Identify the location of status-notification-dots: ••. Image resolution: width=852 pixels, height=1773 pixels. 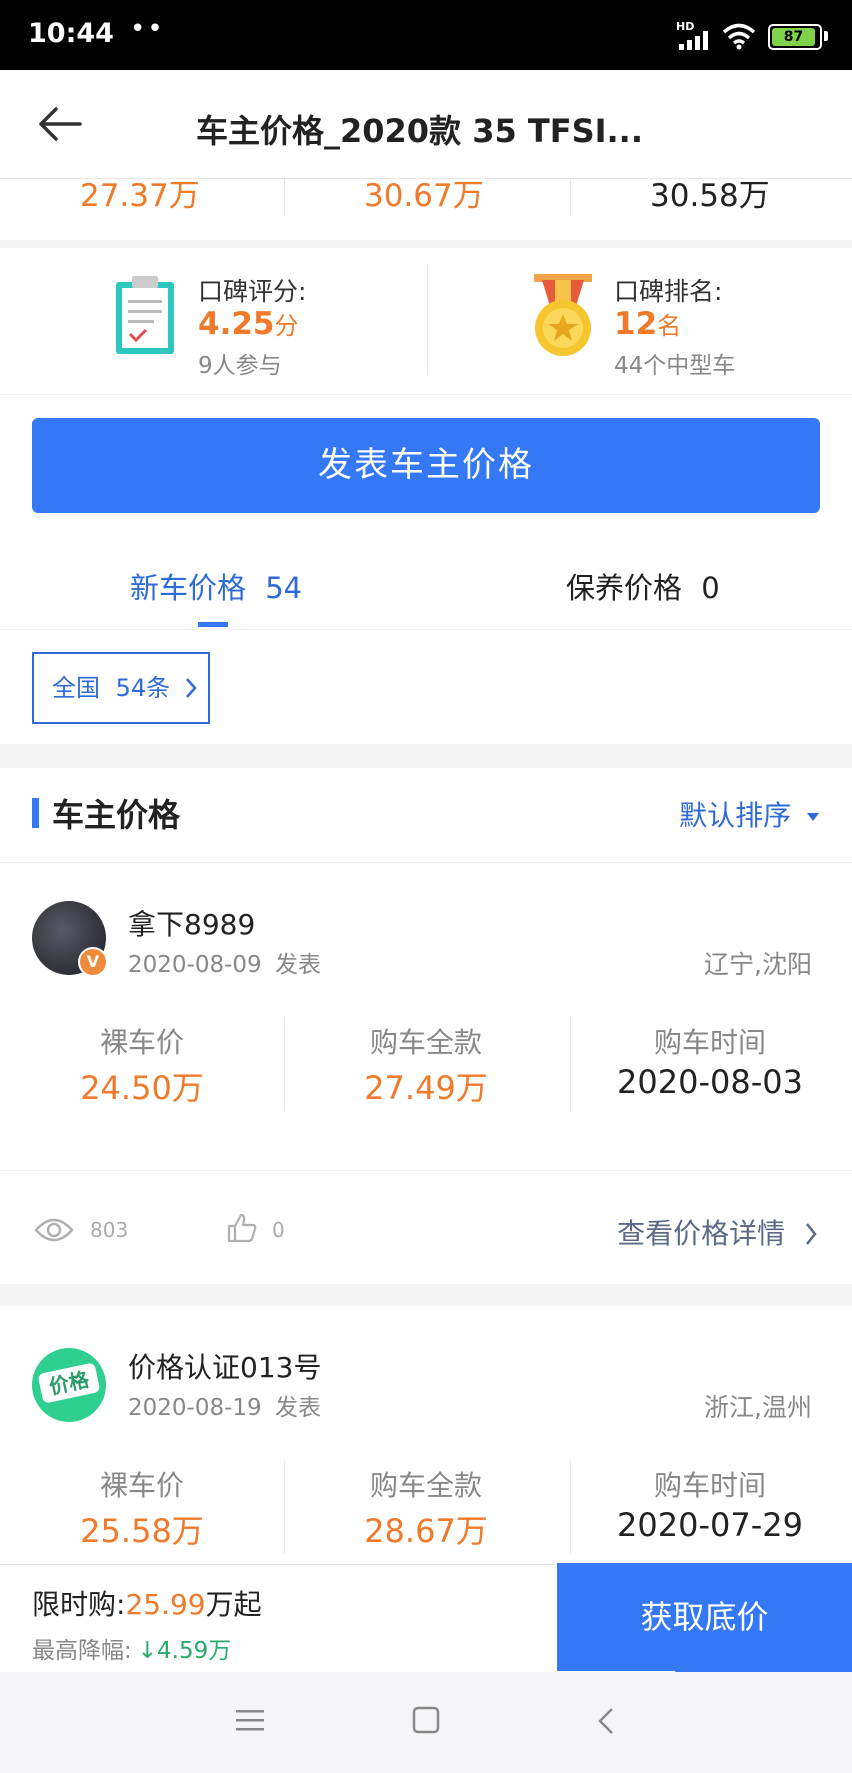
(147, 29).